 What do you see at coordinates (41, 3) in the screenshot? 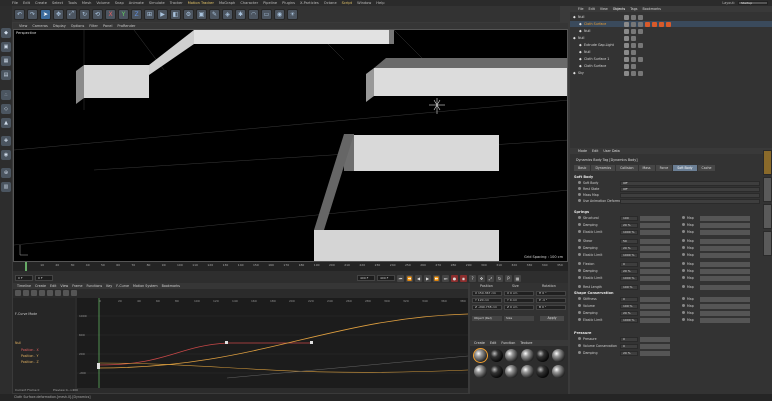
I see `menu-create: Create` at bounding box center [41, 3].